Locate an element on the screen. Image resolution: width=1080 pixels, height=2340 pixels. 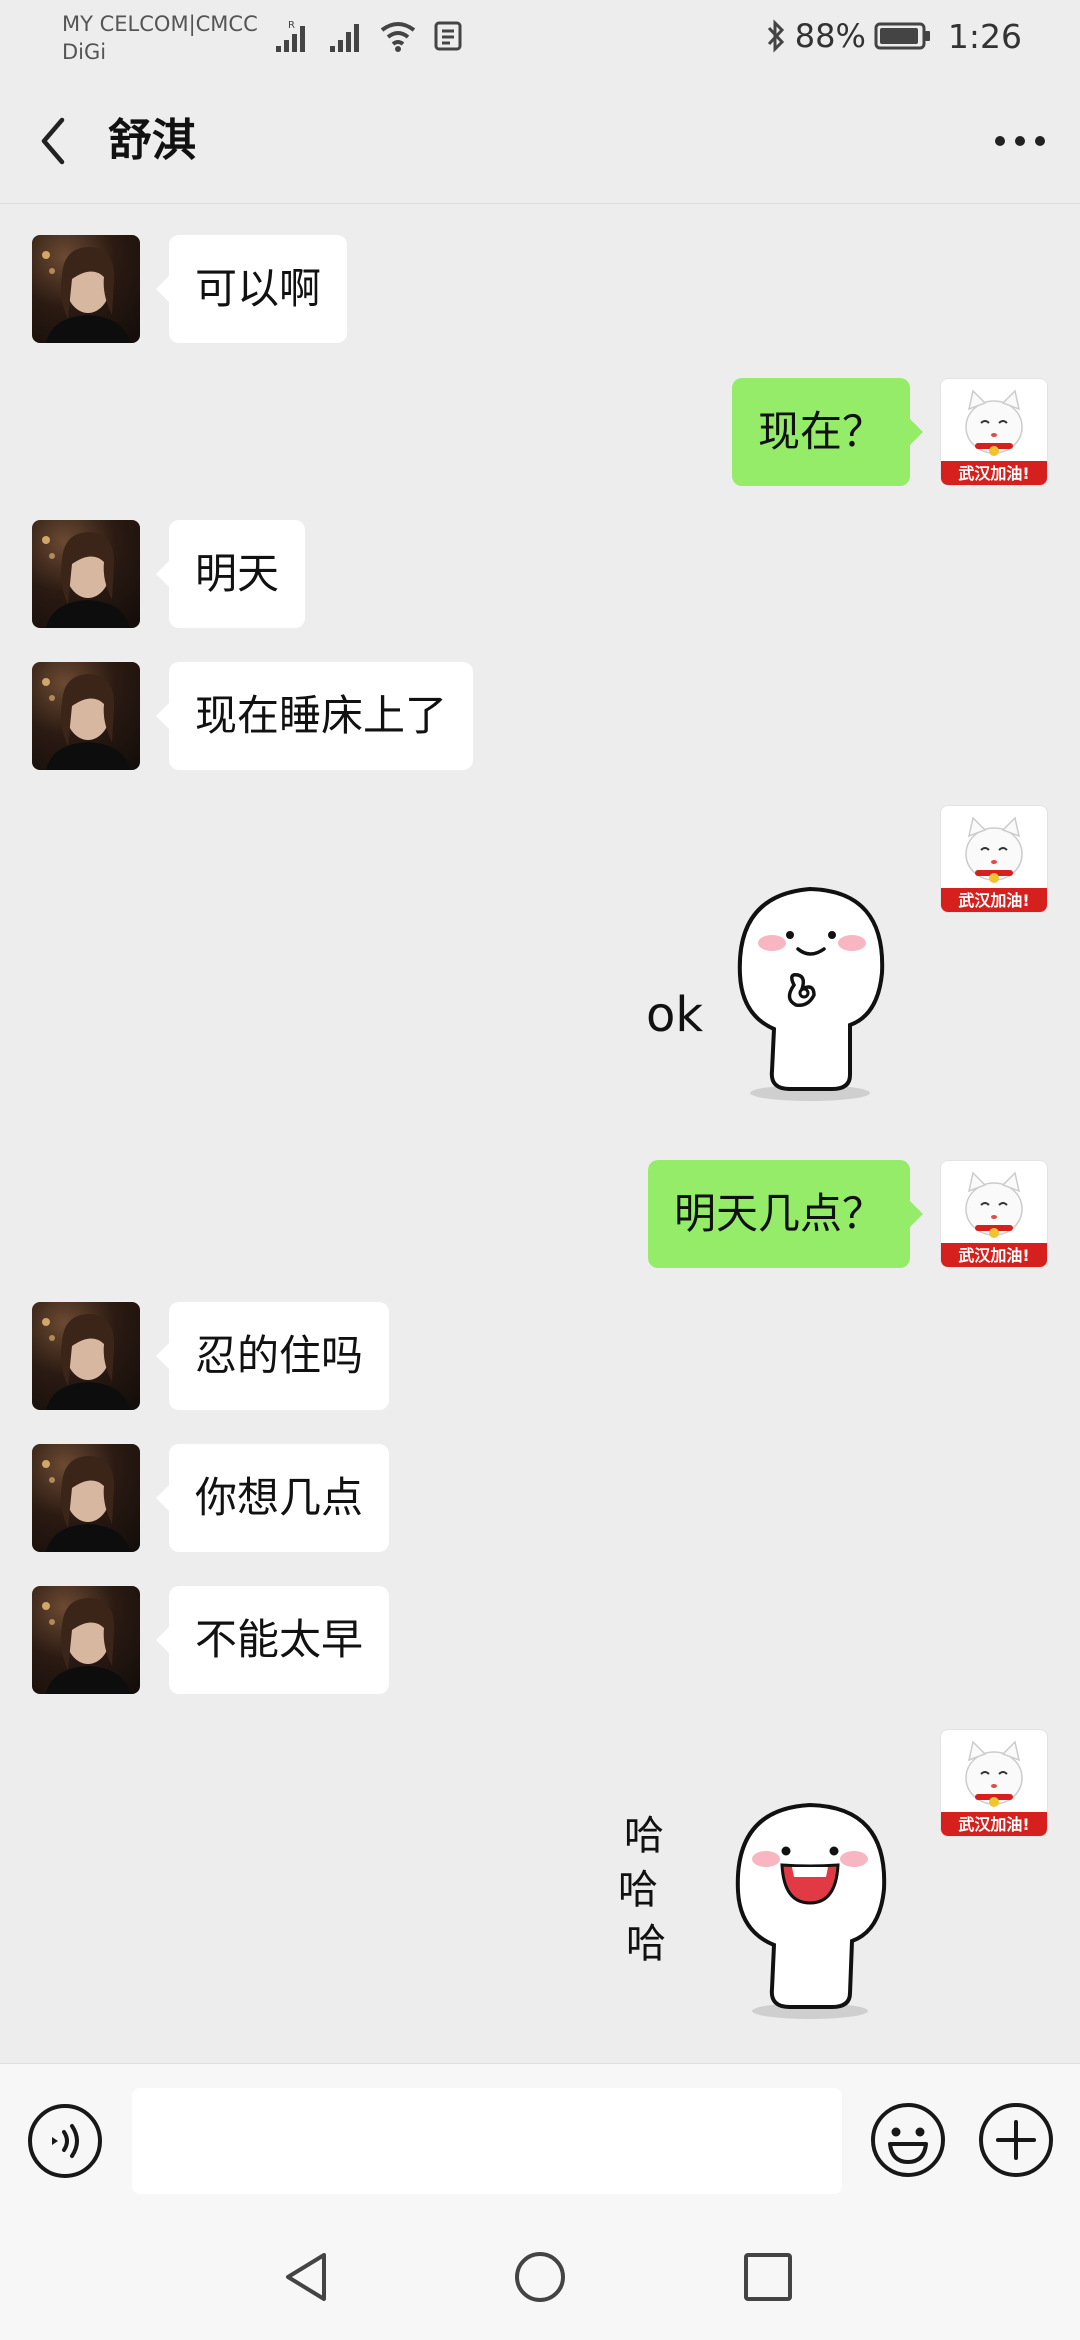
nav-home-button is located at coordinates (540, 2277).